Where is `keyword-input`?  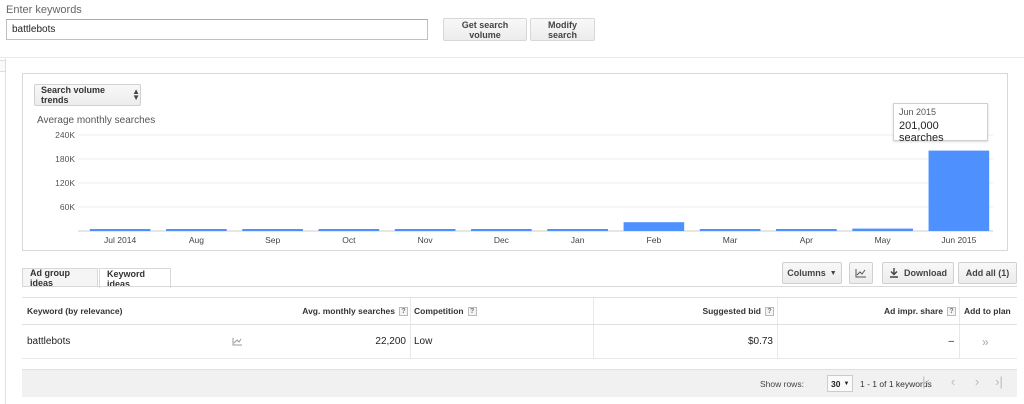 keyword-input is located at coordinates (217, 29).